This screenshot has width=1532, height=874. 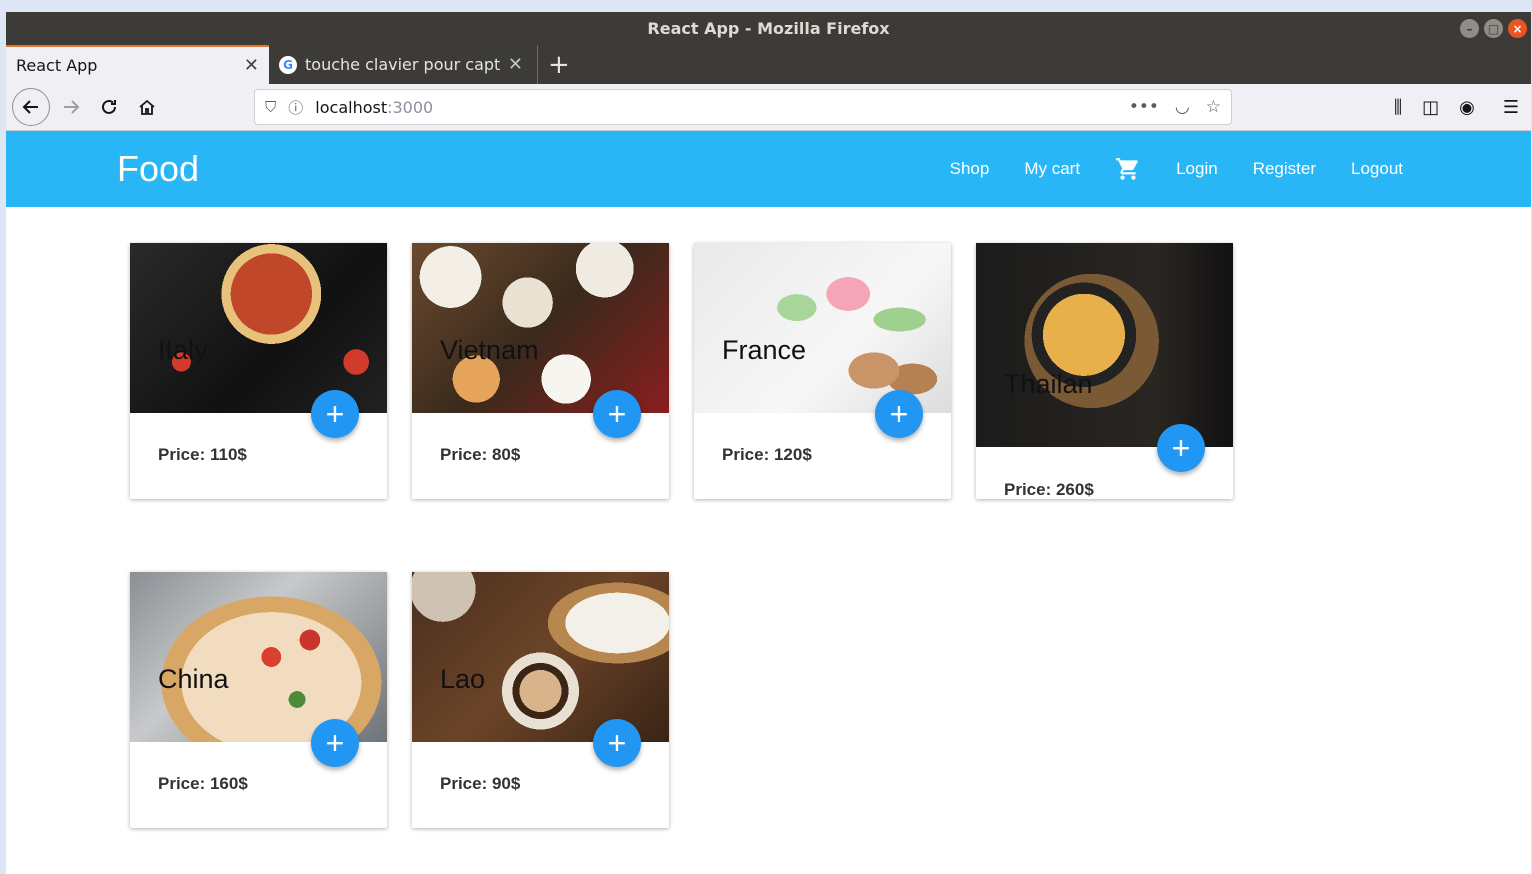 I want to click on bookmark-star-icon: ☆, so click(x=1213, y=107).